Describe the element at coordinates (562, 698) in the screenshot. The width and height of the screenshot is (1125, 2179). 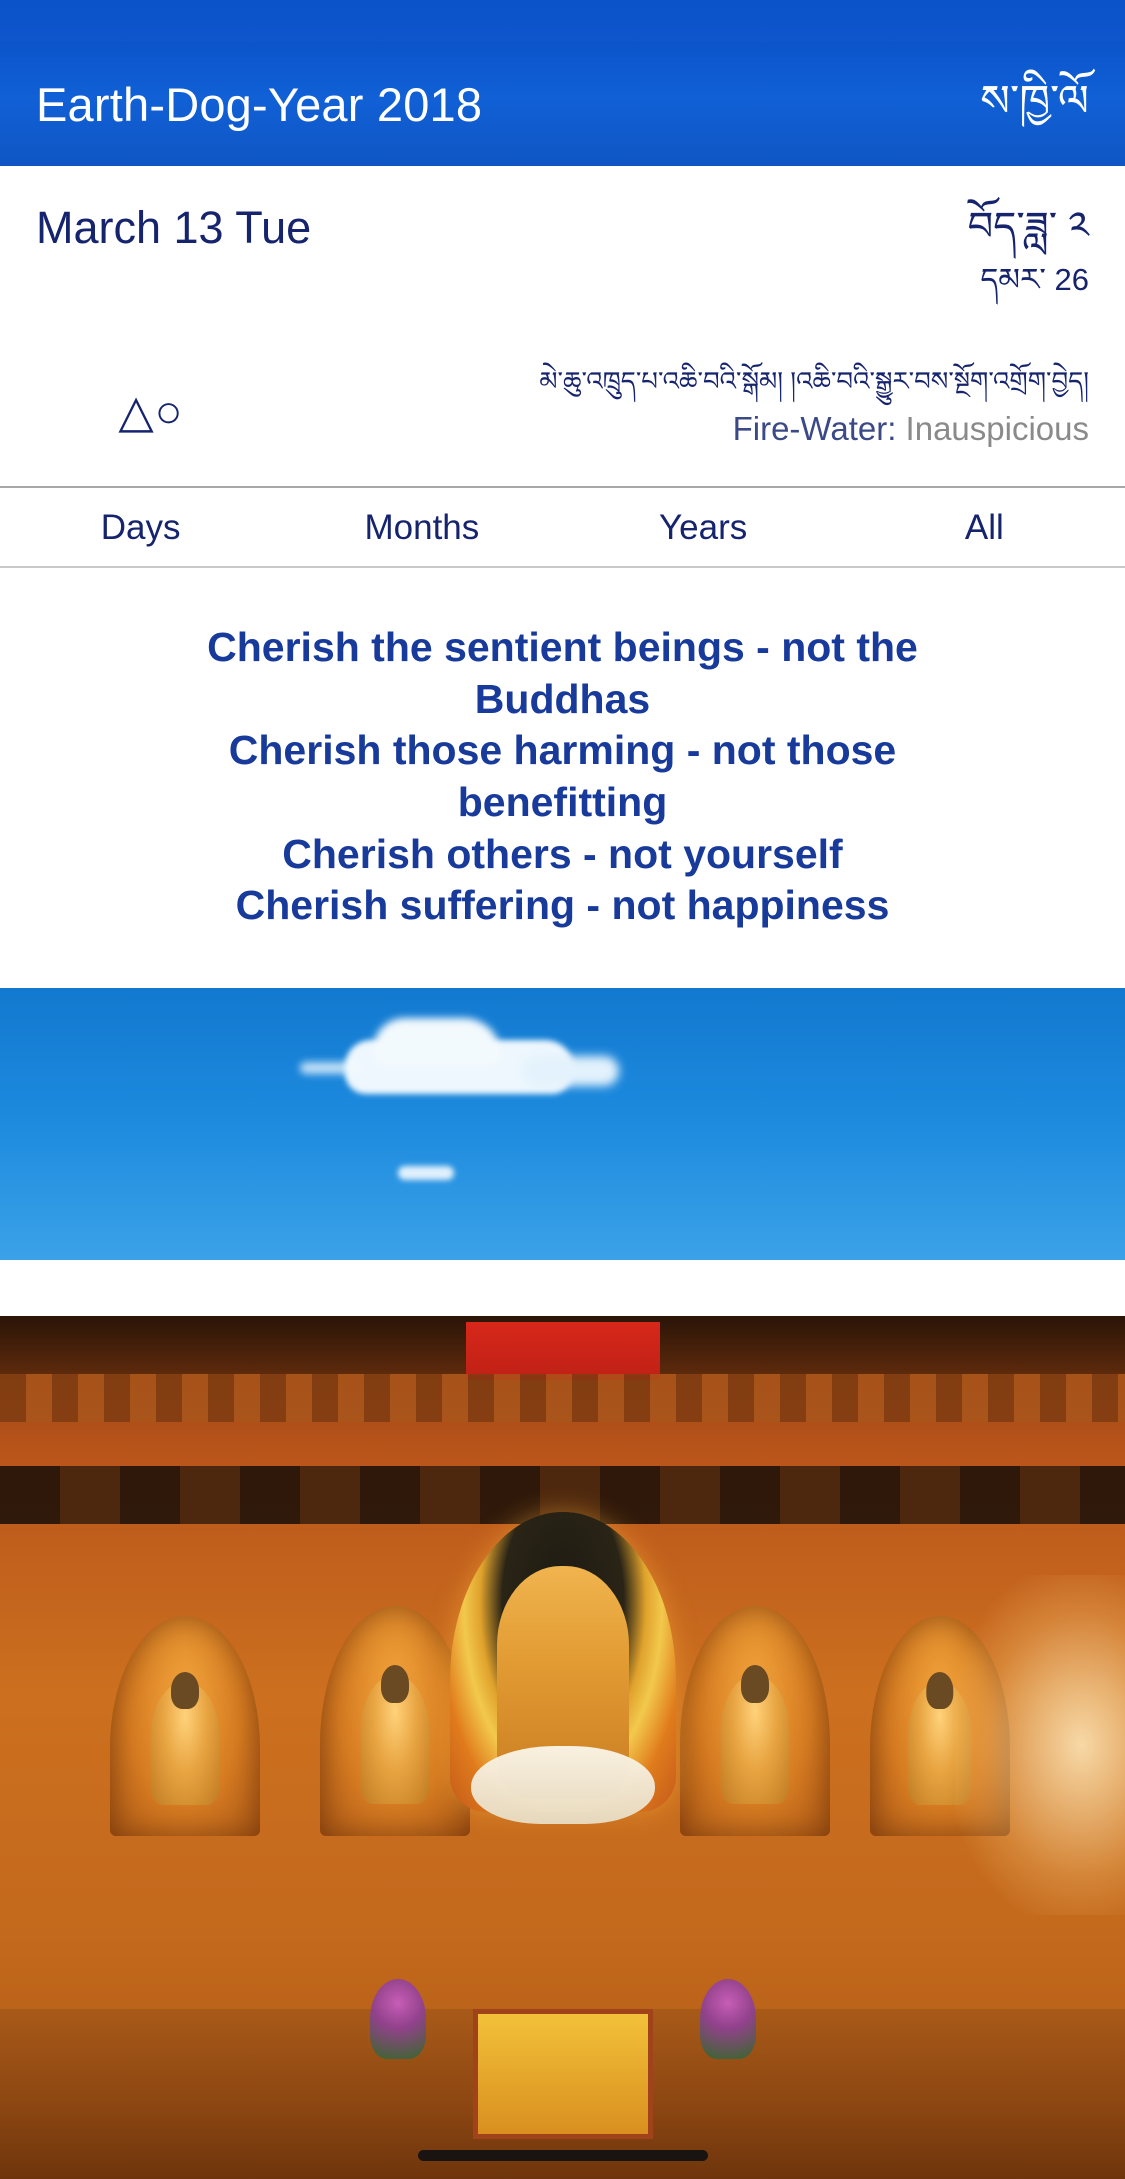
I see `quote-line: Buddhas` at that location.